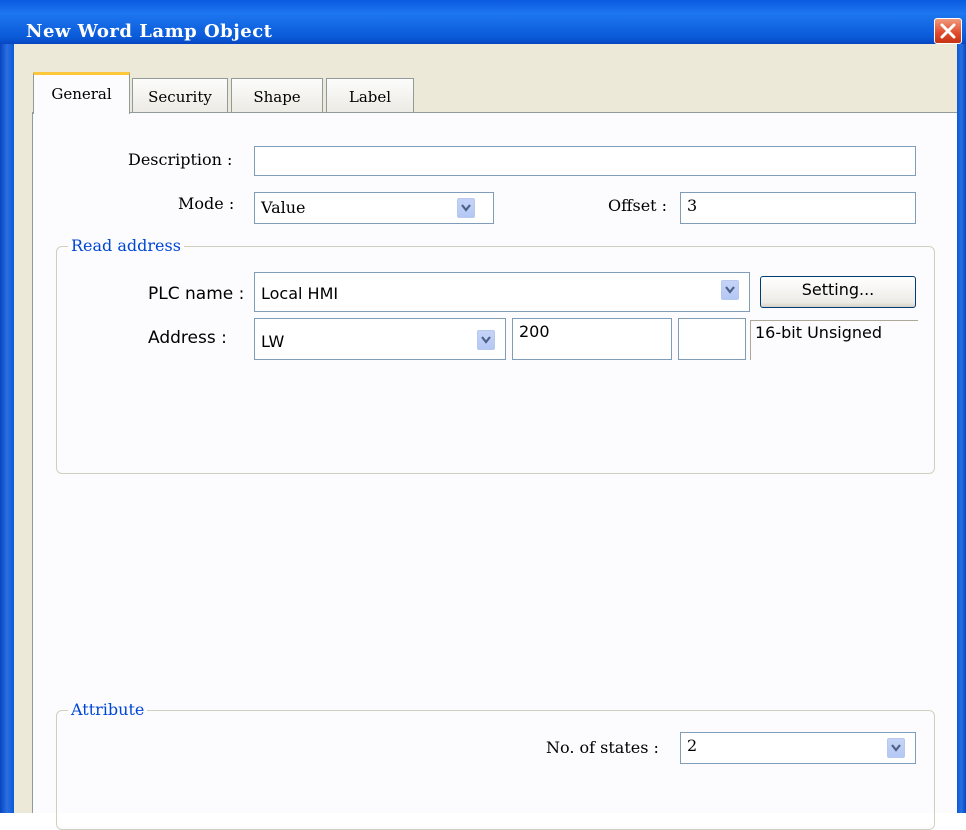 Image resolution: width=966 pixels, height=830 pixels. I want to click on states-dropdown-button, so click(896, 748).